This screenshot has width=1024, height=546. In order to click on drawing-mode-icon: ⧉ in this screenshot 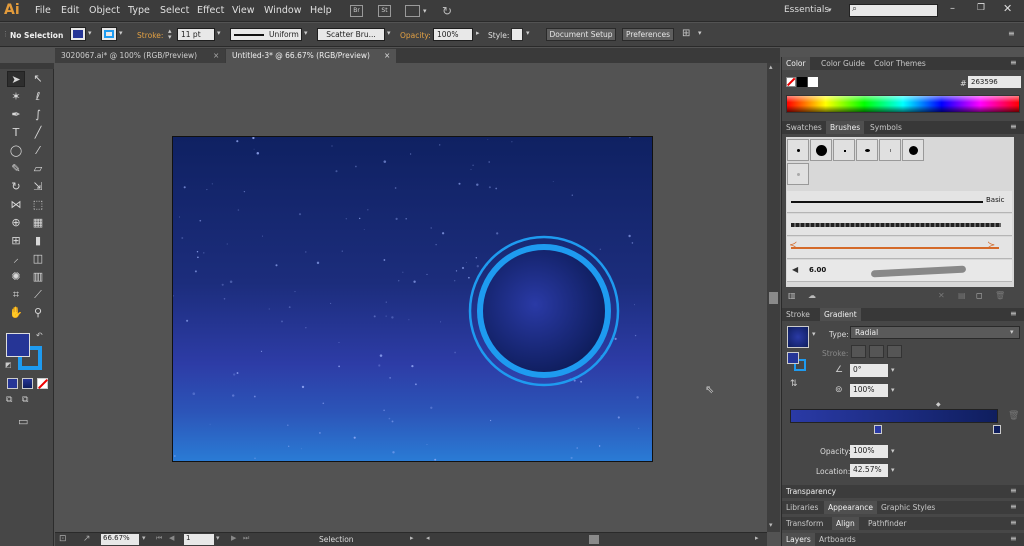, I will do `click(9, 400)`.